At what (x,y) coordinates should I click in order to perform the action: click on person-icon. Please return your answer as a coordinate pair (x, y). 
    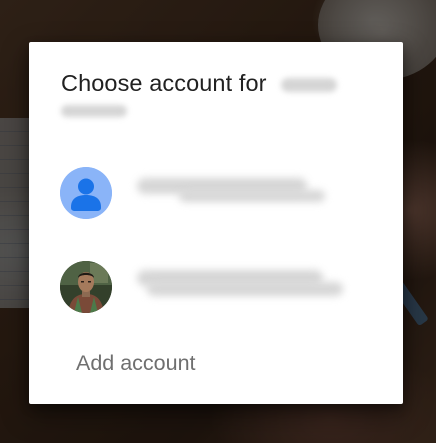
    Looking at the image, I should click on (86, 193).